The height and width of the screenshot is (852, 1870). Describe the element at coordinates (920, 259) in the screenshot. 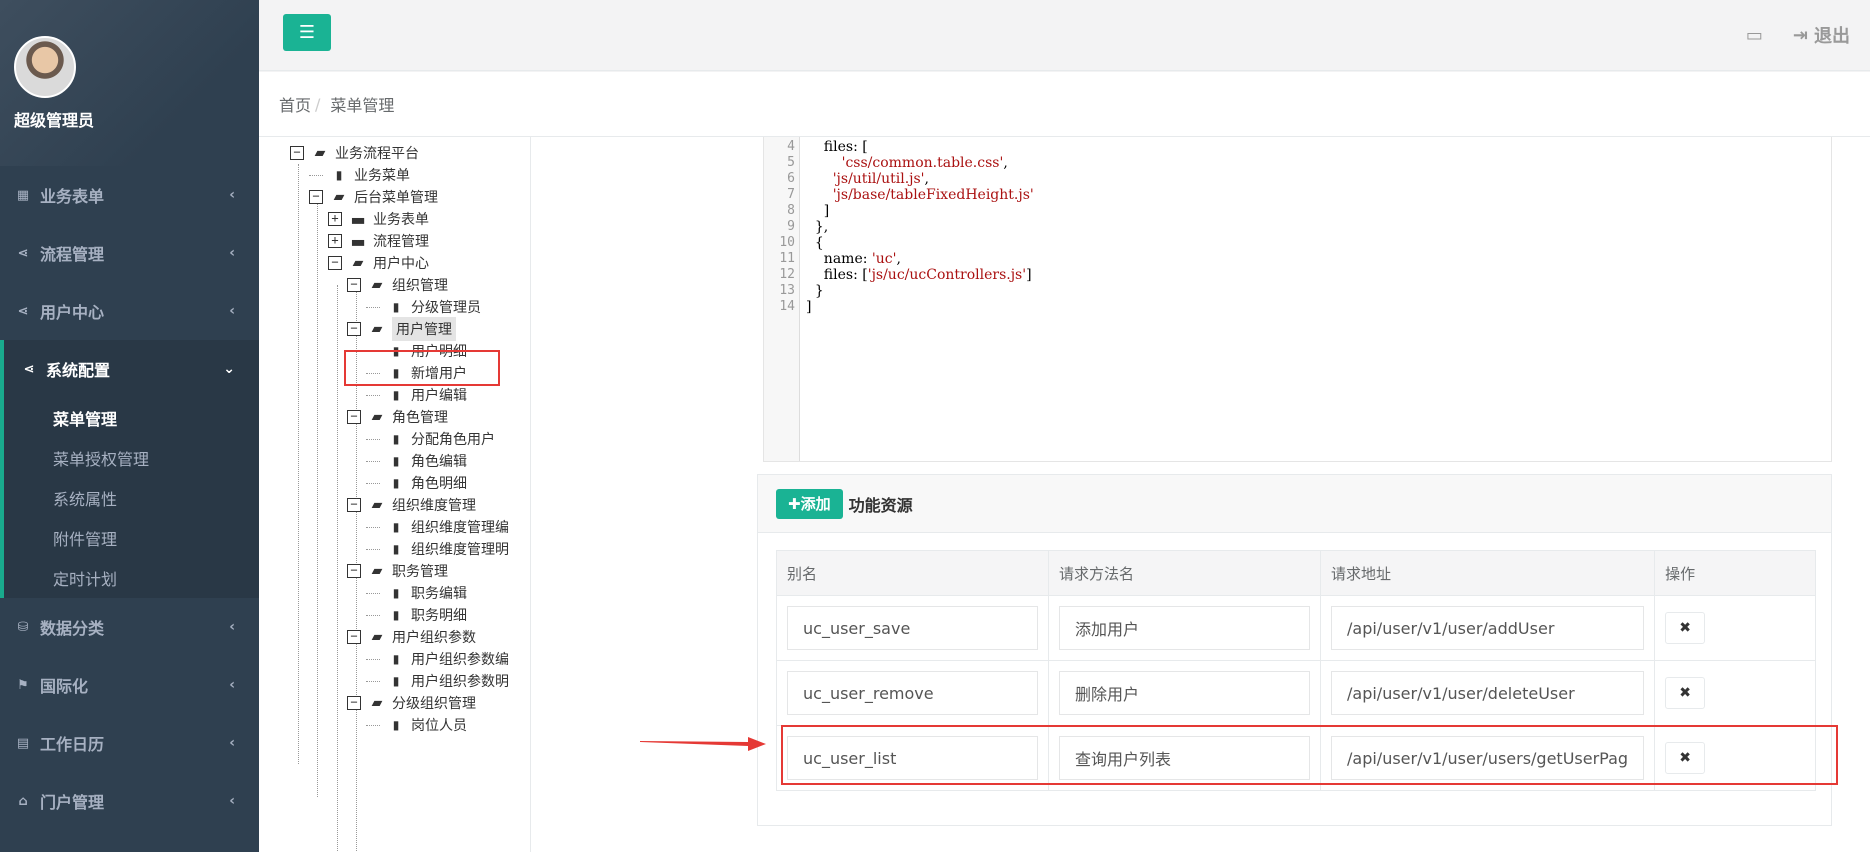

I see `code-line: name: 'uc',` at that location.